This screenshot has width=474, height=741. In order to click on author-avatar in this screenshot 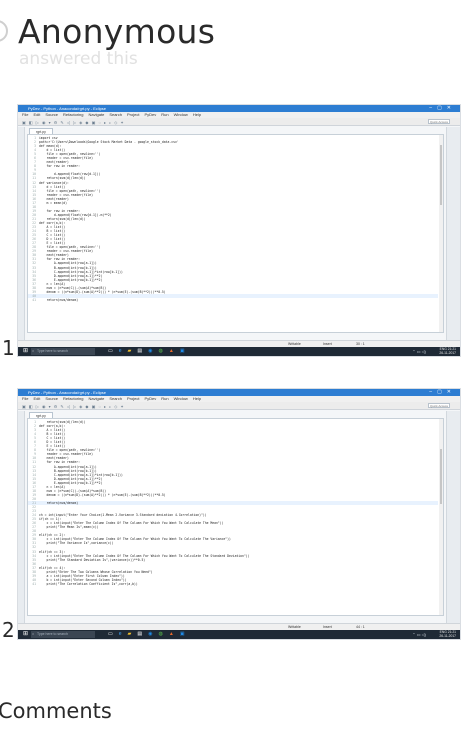, I will do `click(4, 31)`.